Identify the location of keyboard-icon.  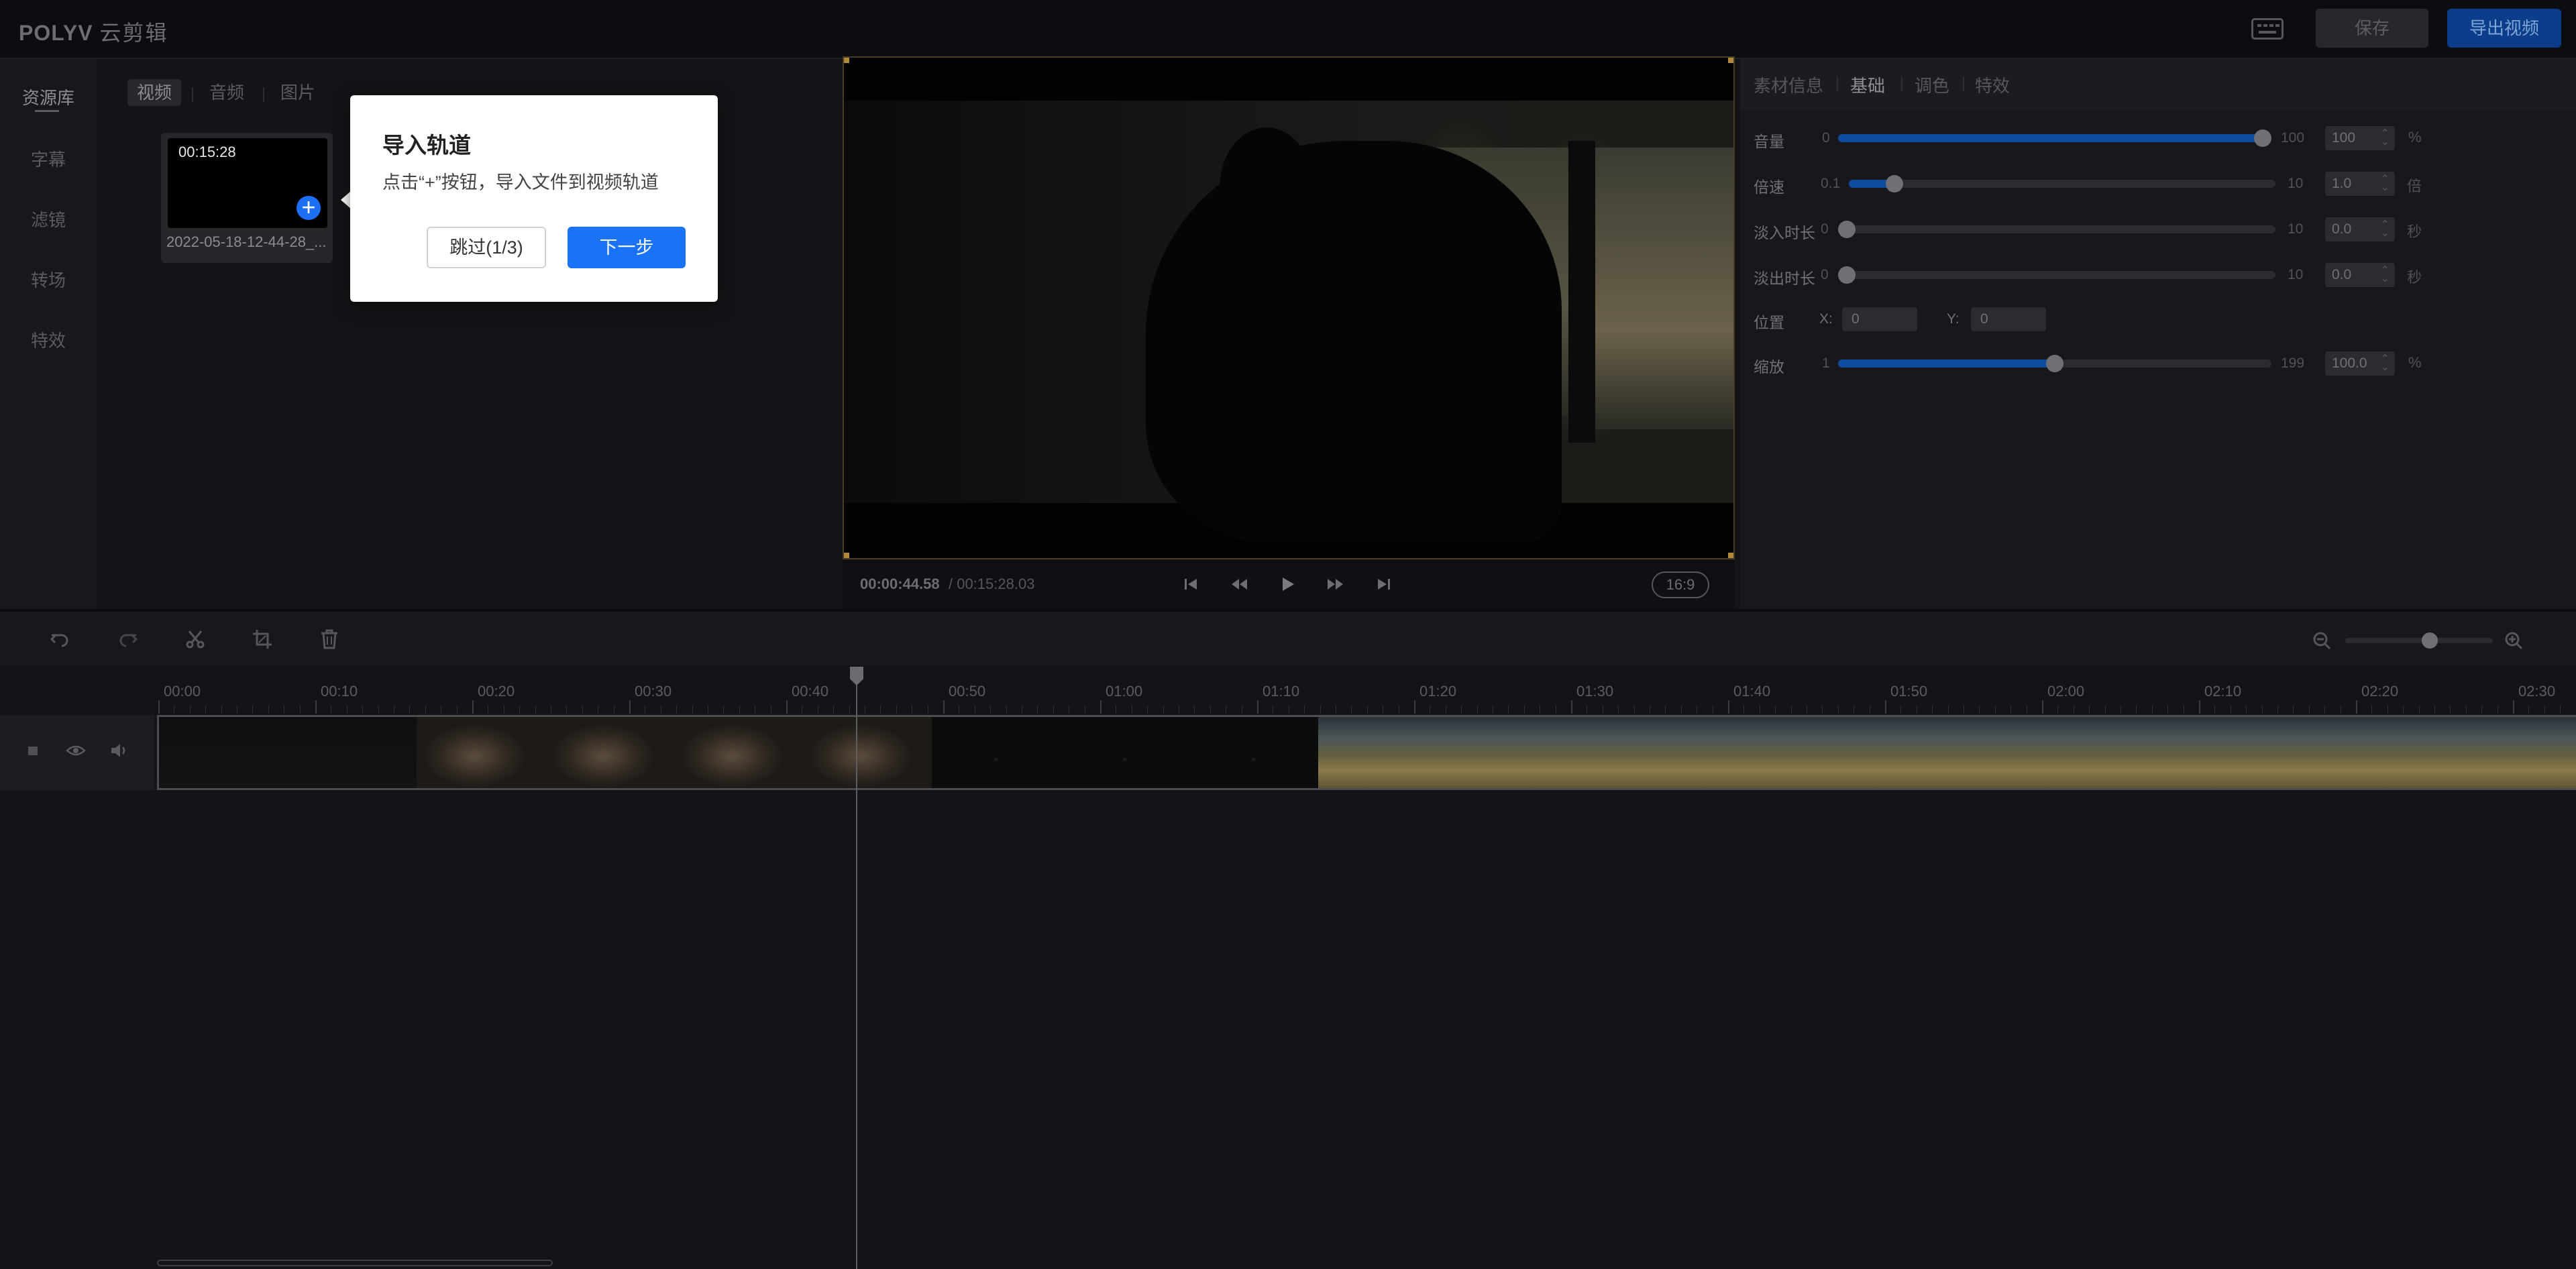
(2267, 29).